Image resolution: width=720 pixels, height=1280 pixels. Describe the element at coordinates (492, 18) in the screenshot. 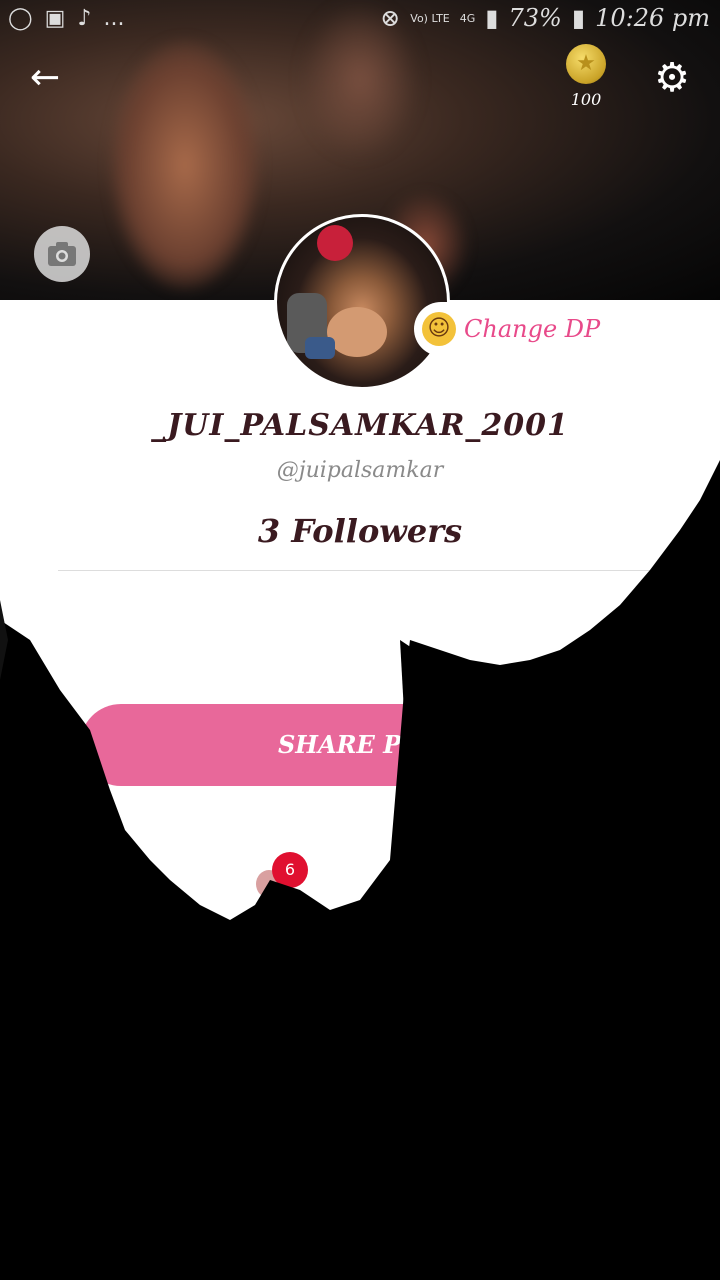

I see `signal-icon: ▮` at that location.